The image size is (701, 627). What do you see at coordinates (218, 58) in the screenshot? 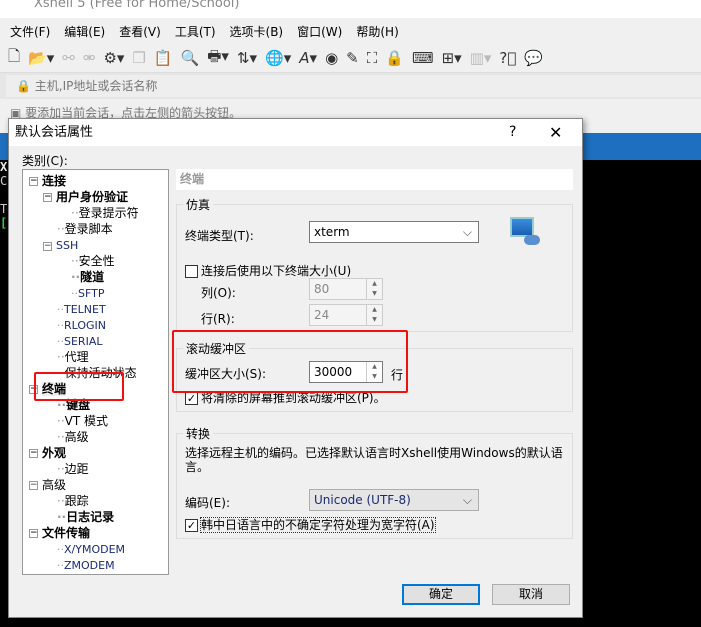
I see `print-icon: 🖶▾` at bounding box center [218, 58].